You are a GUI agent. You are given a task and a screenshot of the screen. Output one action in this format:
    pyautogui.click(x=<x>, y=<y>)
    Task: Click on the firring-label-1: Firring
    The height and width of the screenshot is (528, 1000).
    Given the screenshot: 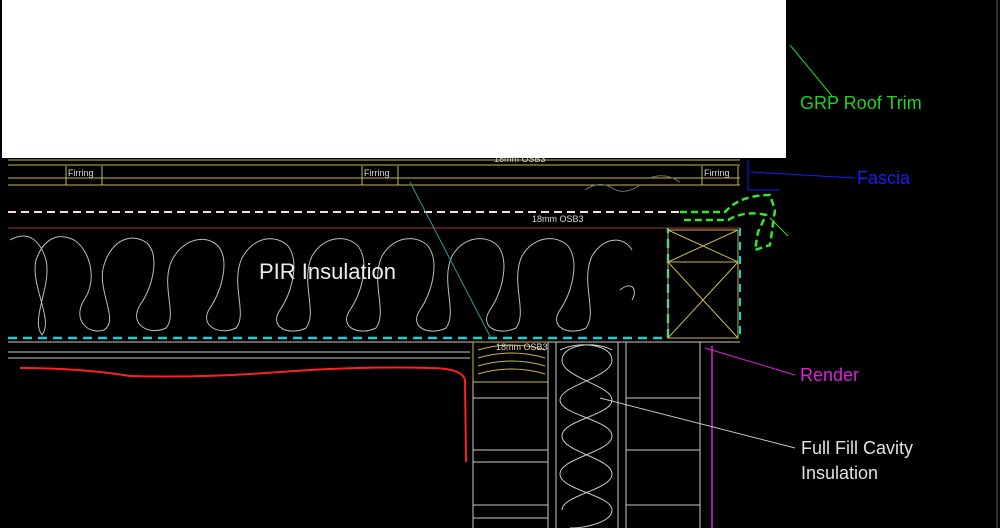 What is the action you would take?
    pyautogui.click(x=81, y=173)
    